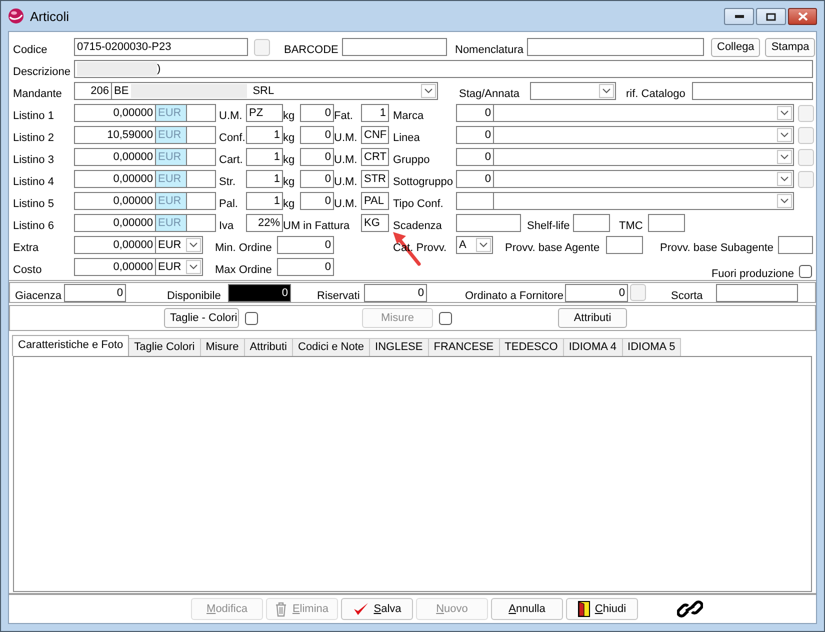 This screenshot has width=825, height=632. What do you see at coordinates (375, 179) in the screenshot?
I see `text-field: STR` at bounding box center [375, 179].